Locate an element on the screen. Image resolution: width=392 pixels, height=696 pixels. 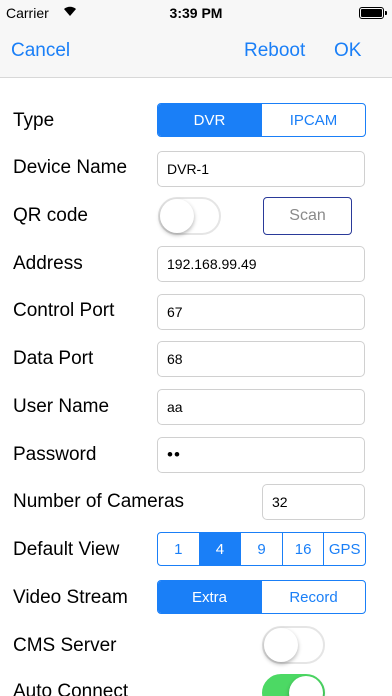
video-stream-segmented-control: Extra Record is located at coordinates (261, 597).